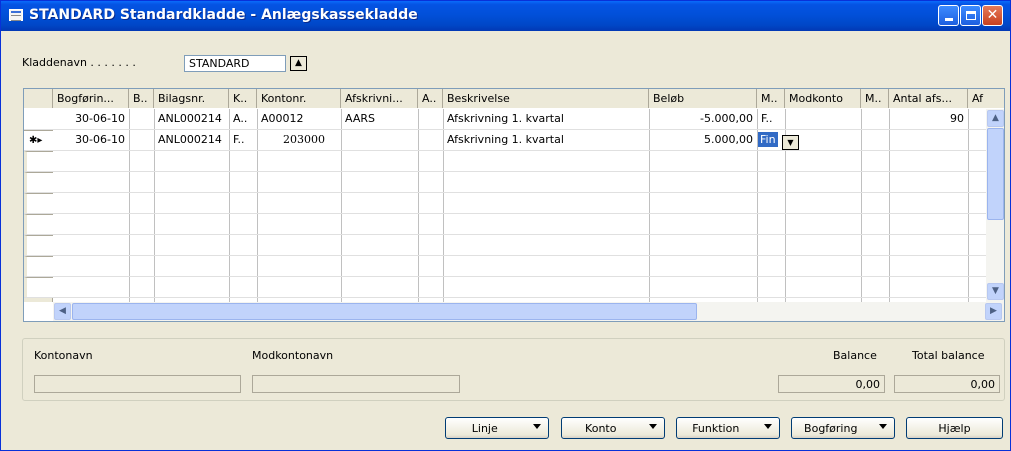 This screenshot has width=1011, height=451. Describe the element at coordinates (63, 355) in the screenshot. I see `account-name-label: Kontonavn` at that location.